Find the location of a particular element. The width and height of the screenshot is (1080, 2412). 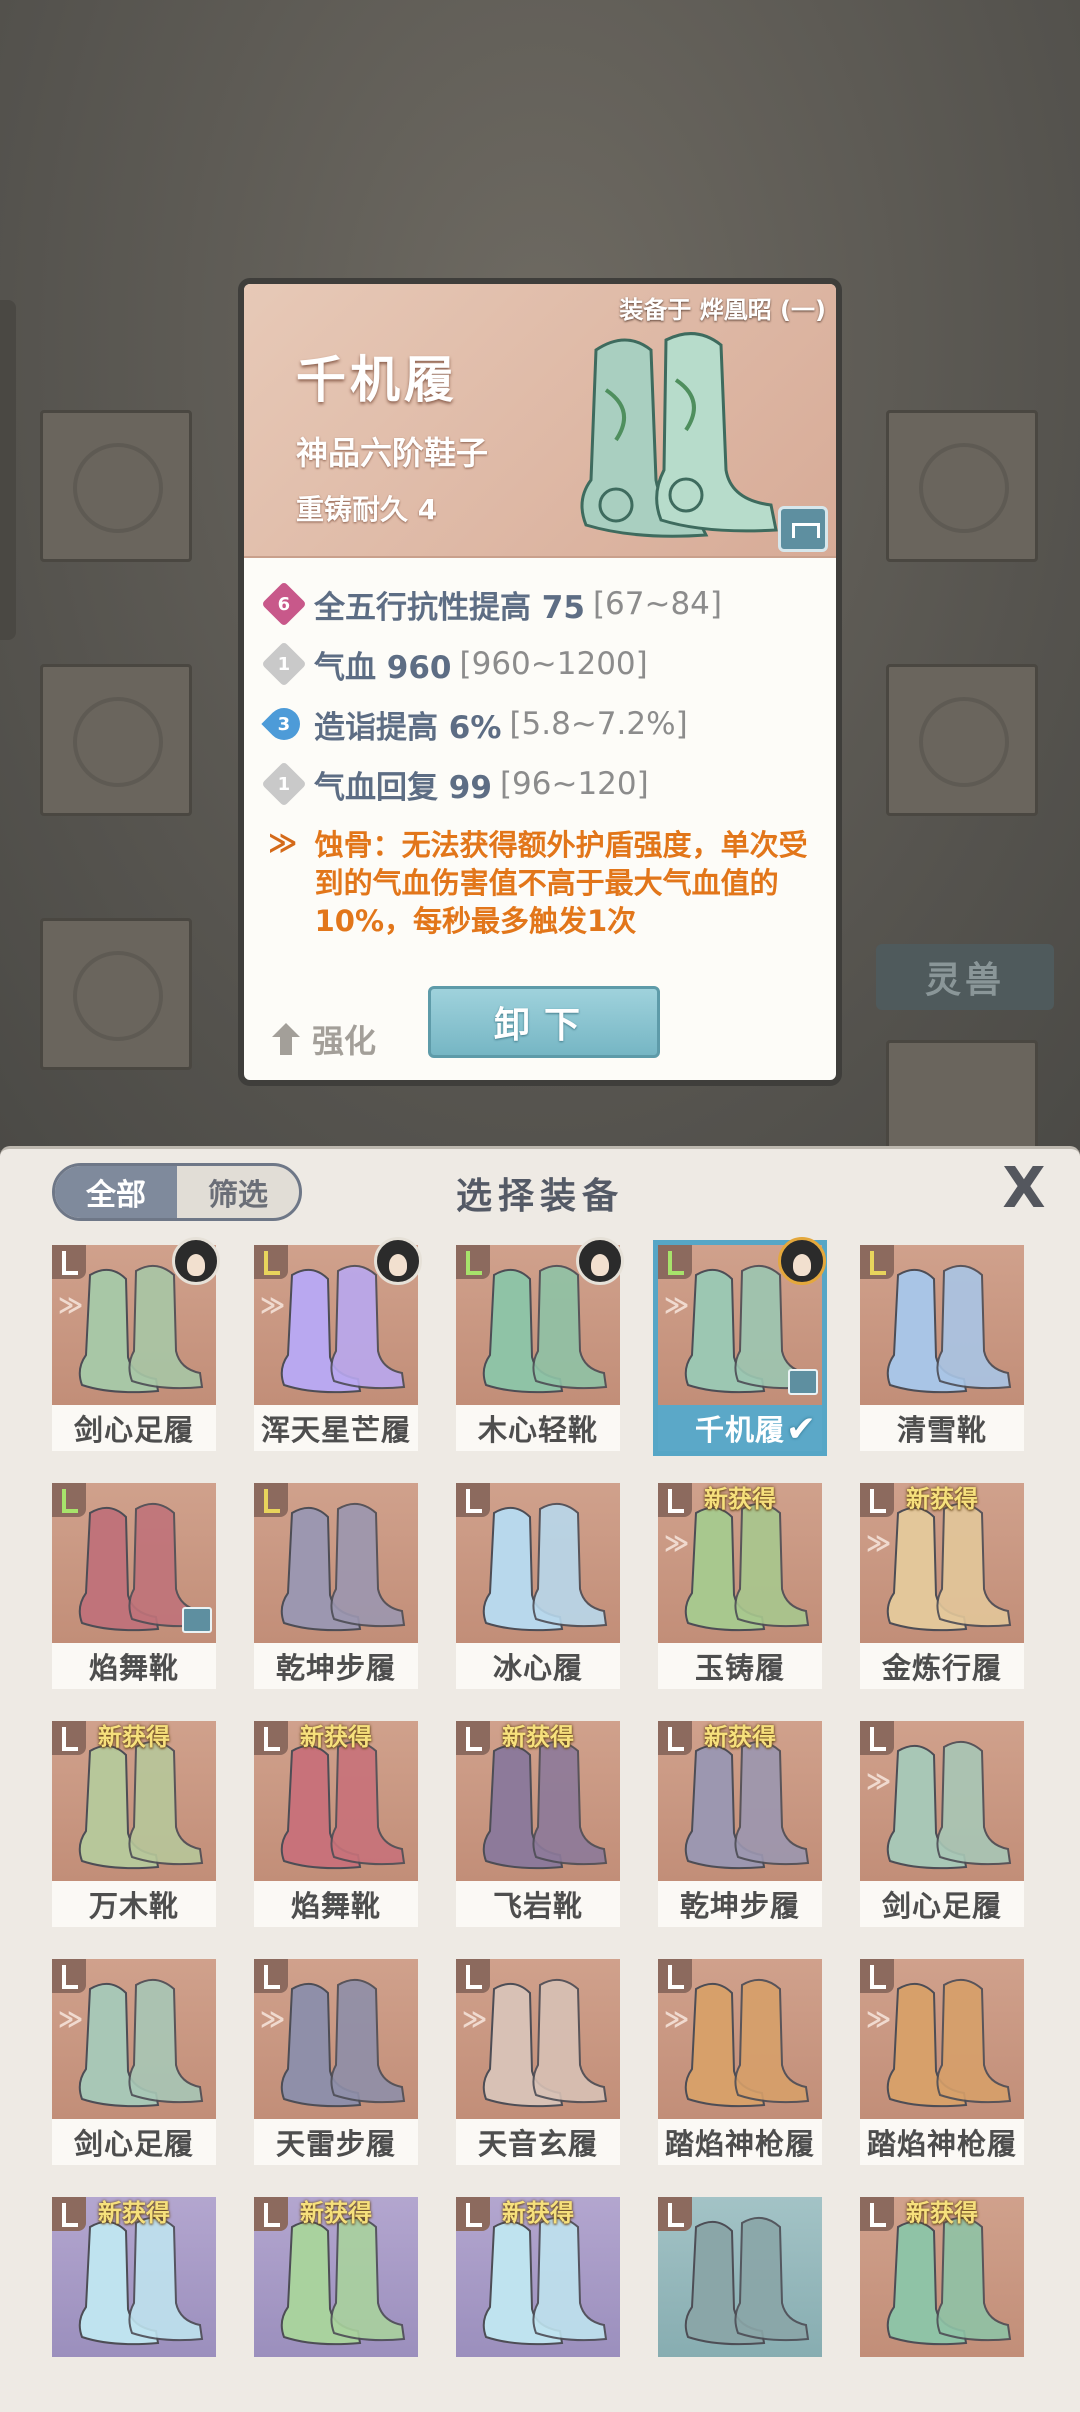

bg-charm-slot is located at coordinates (962, 486).